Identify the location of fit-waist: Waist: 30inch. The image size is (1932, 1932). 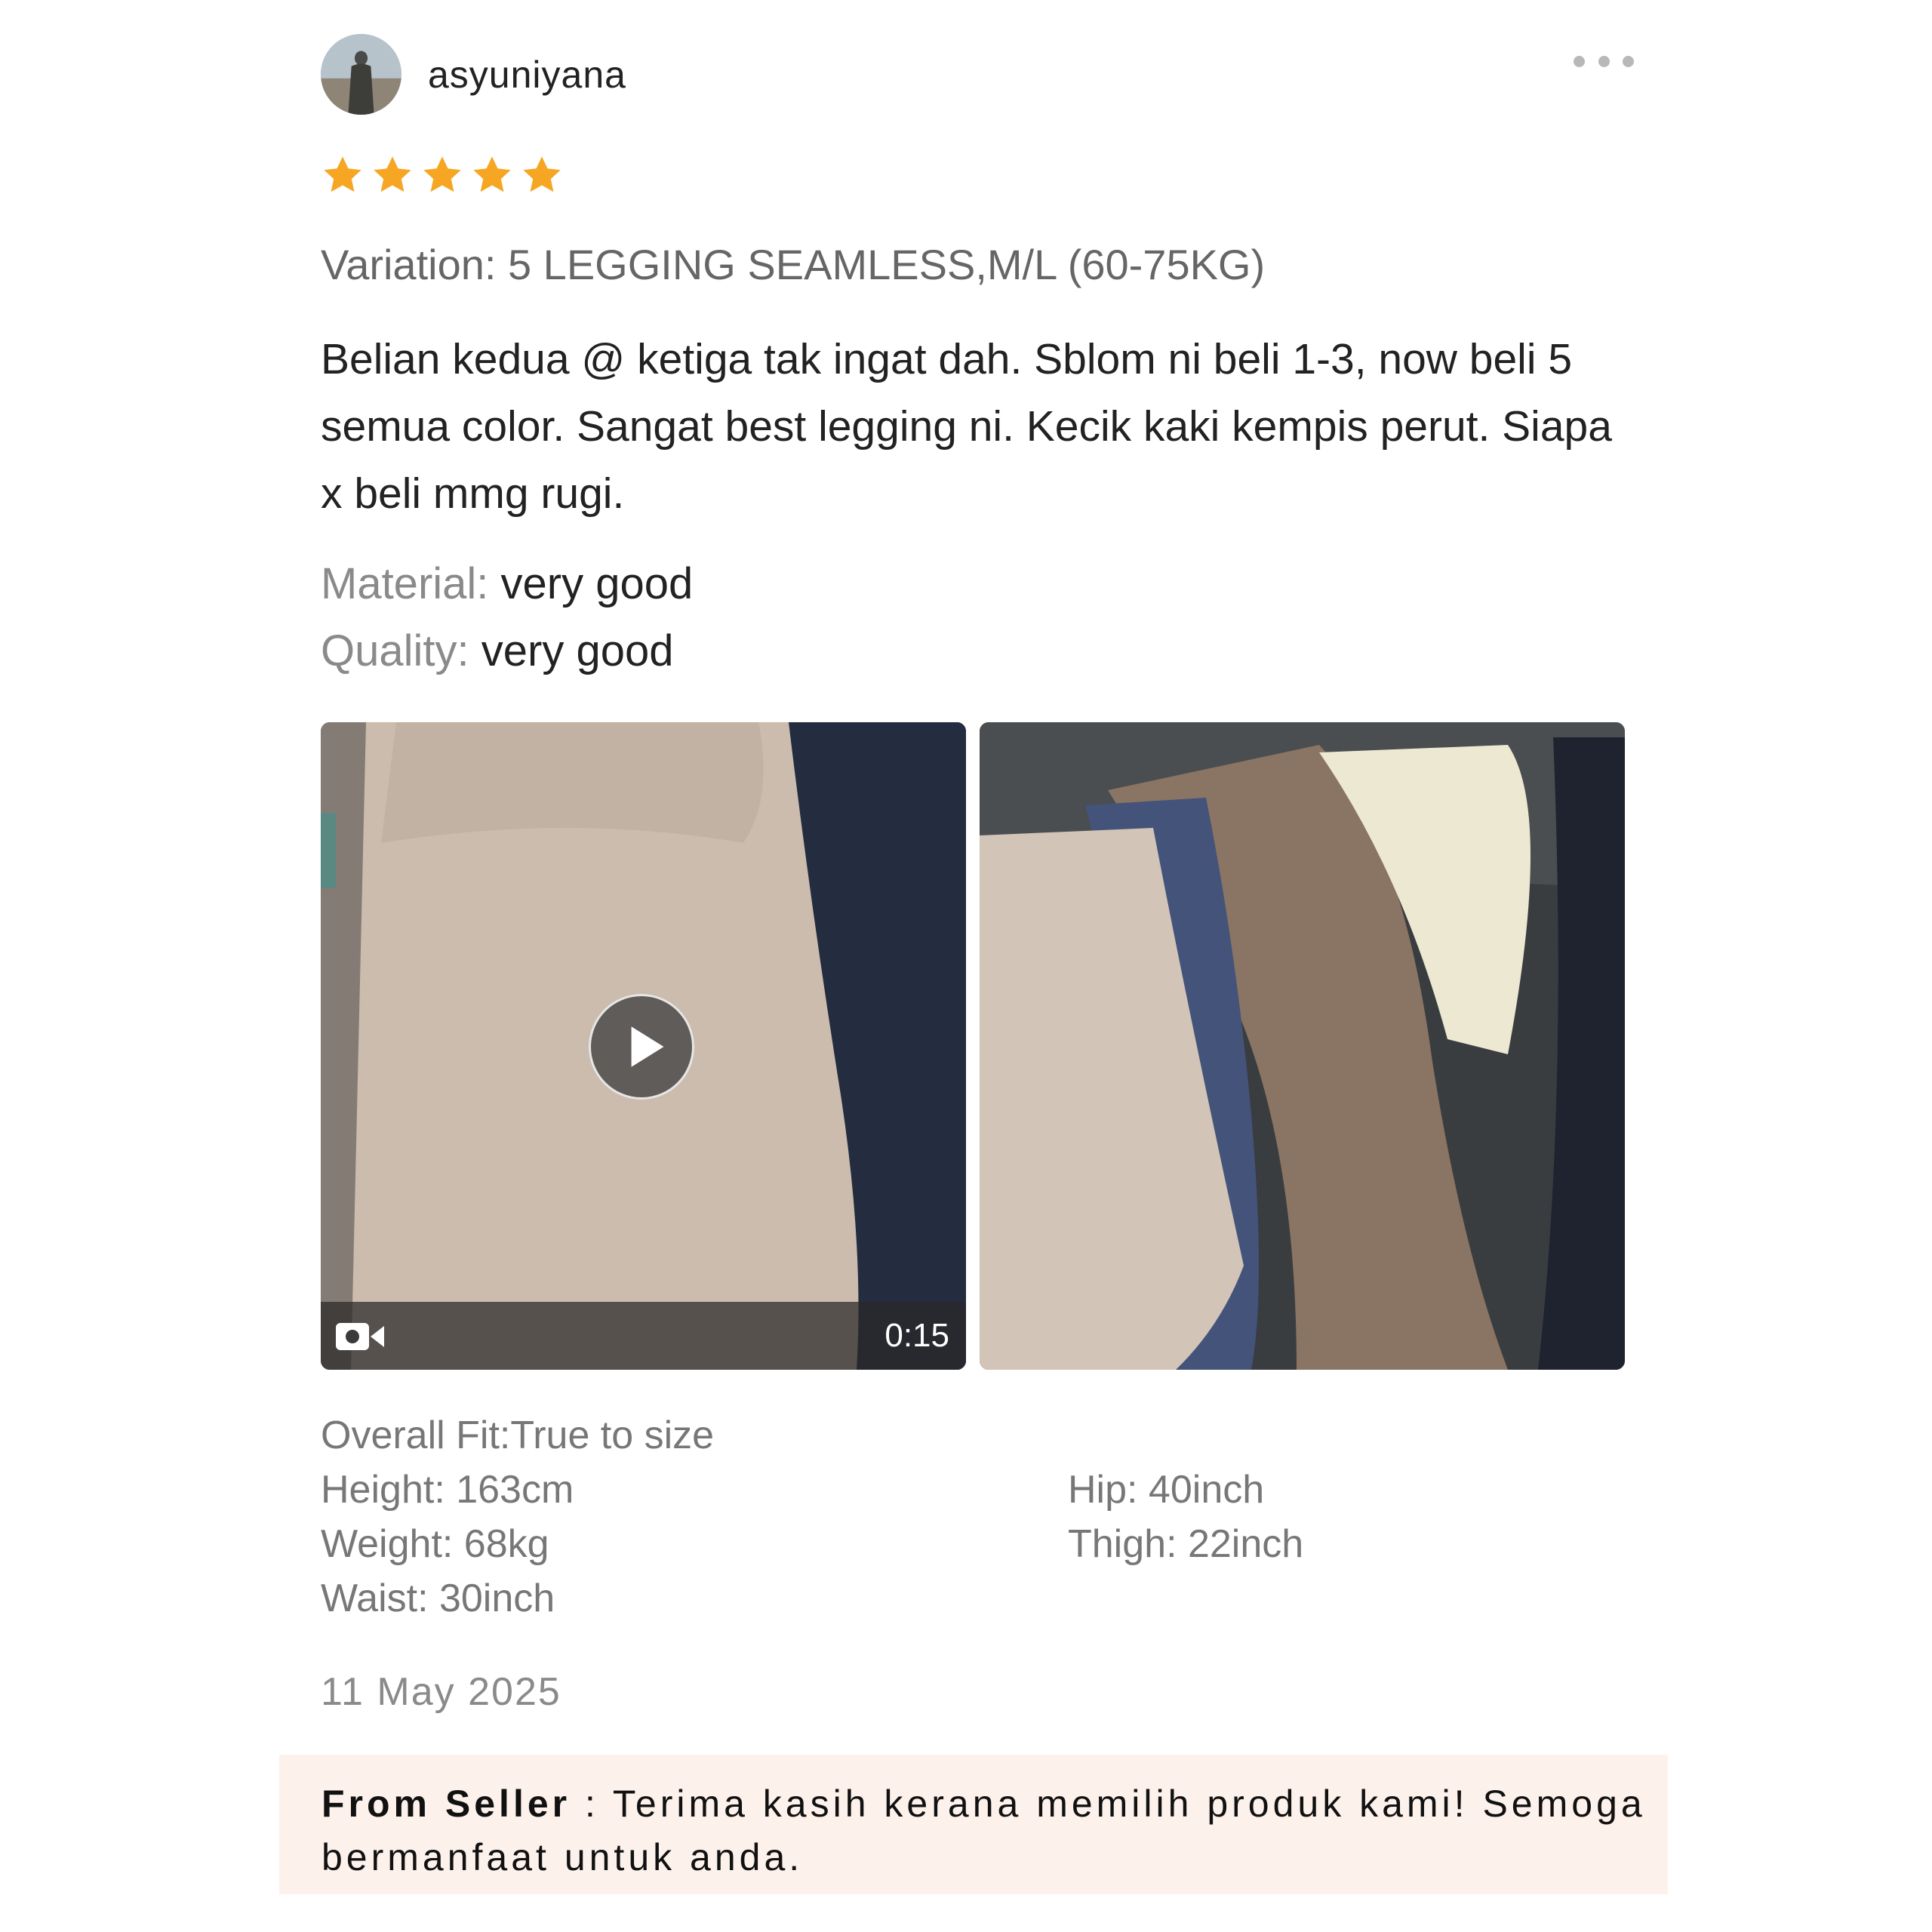
(438, 1598).